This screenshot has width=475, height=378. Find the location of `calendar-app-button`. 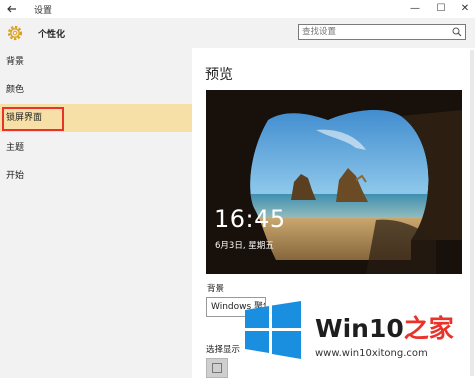

calendar-app-button is located at coordinates (217, 368).